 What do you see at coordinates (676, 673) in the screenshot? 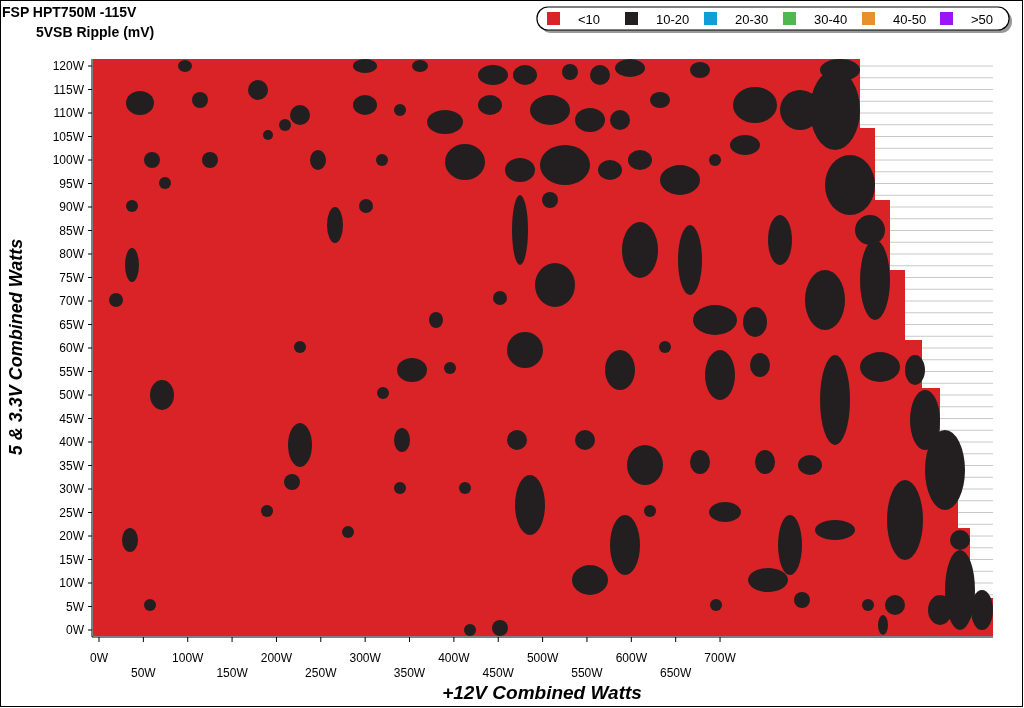
I see `x-tick-label: 650W` at bounding box center [676, 673].